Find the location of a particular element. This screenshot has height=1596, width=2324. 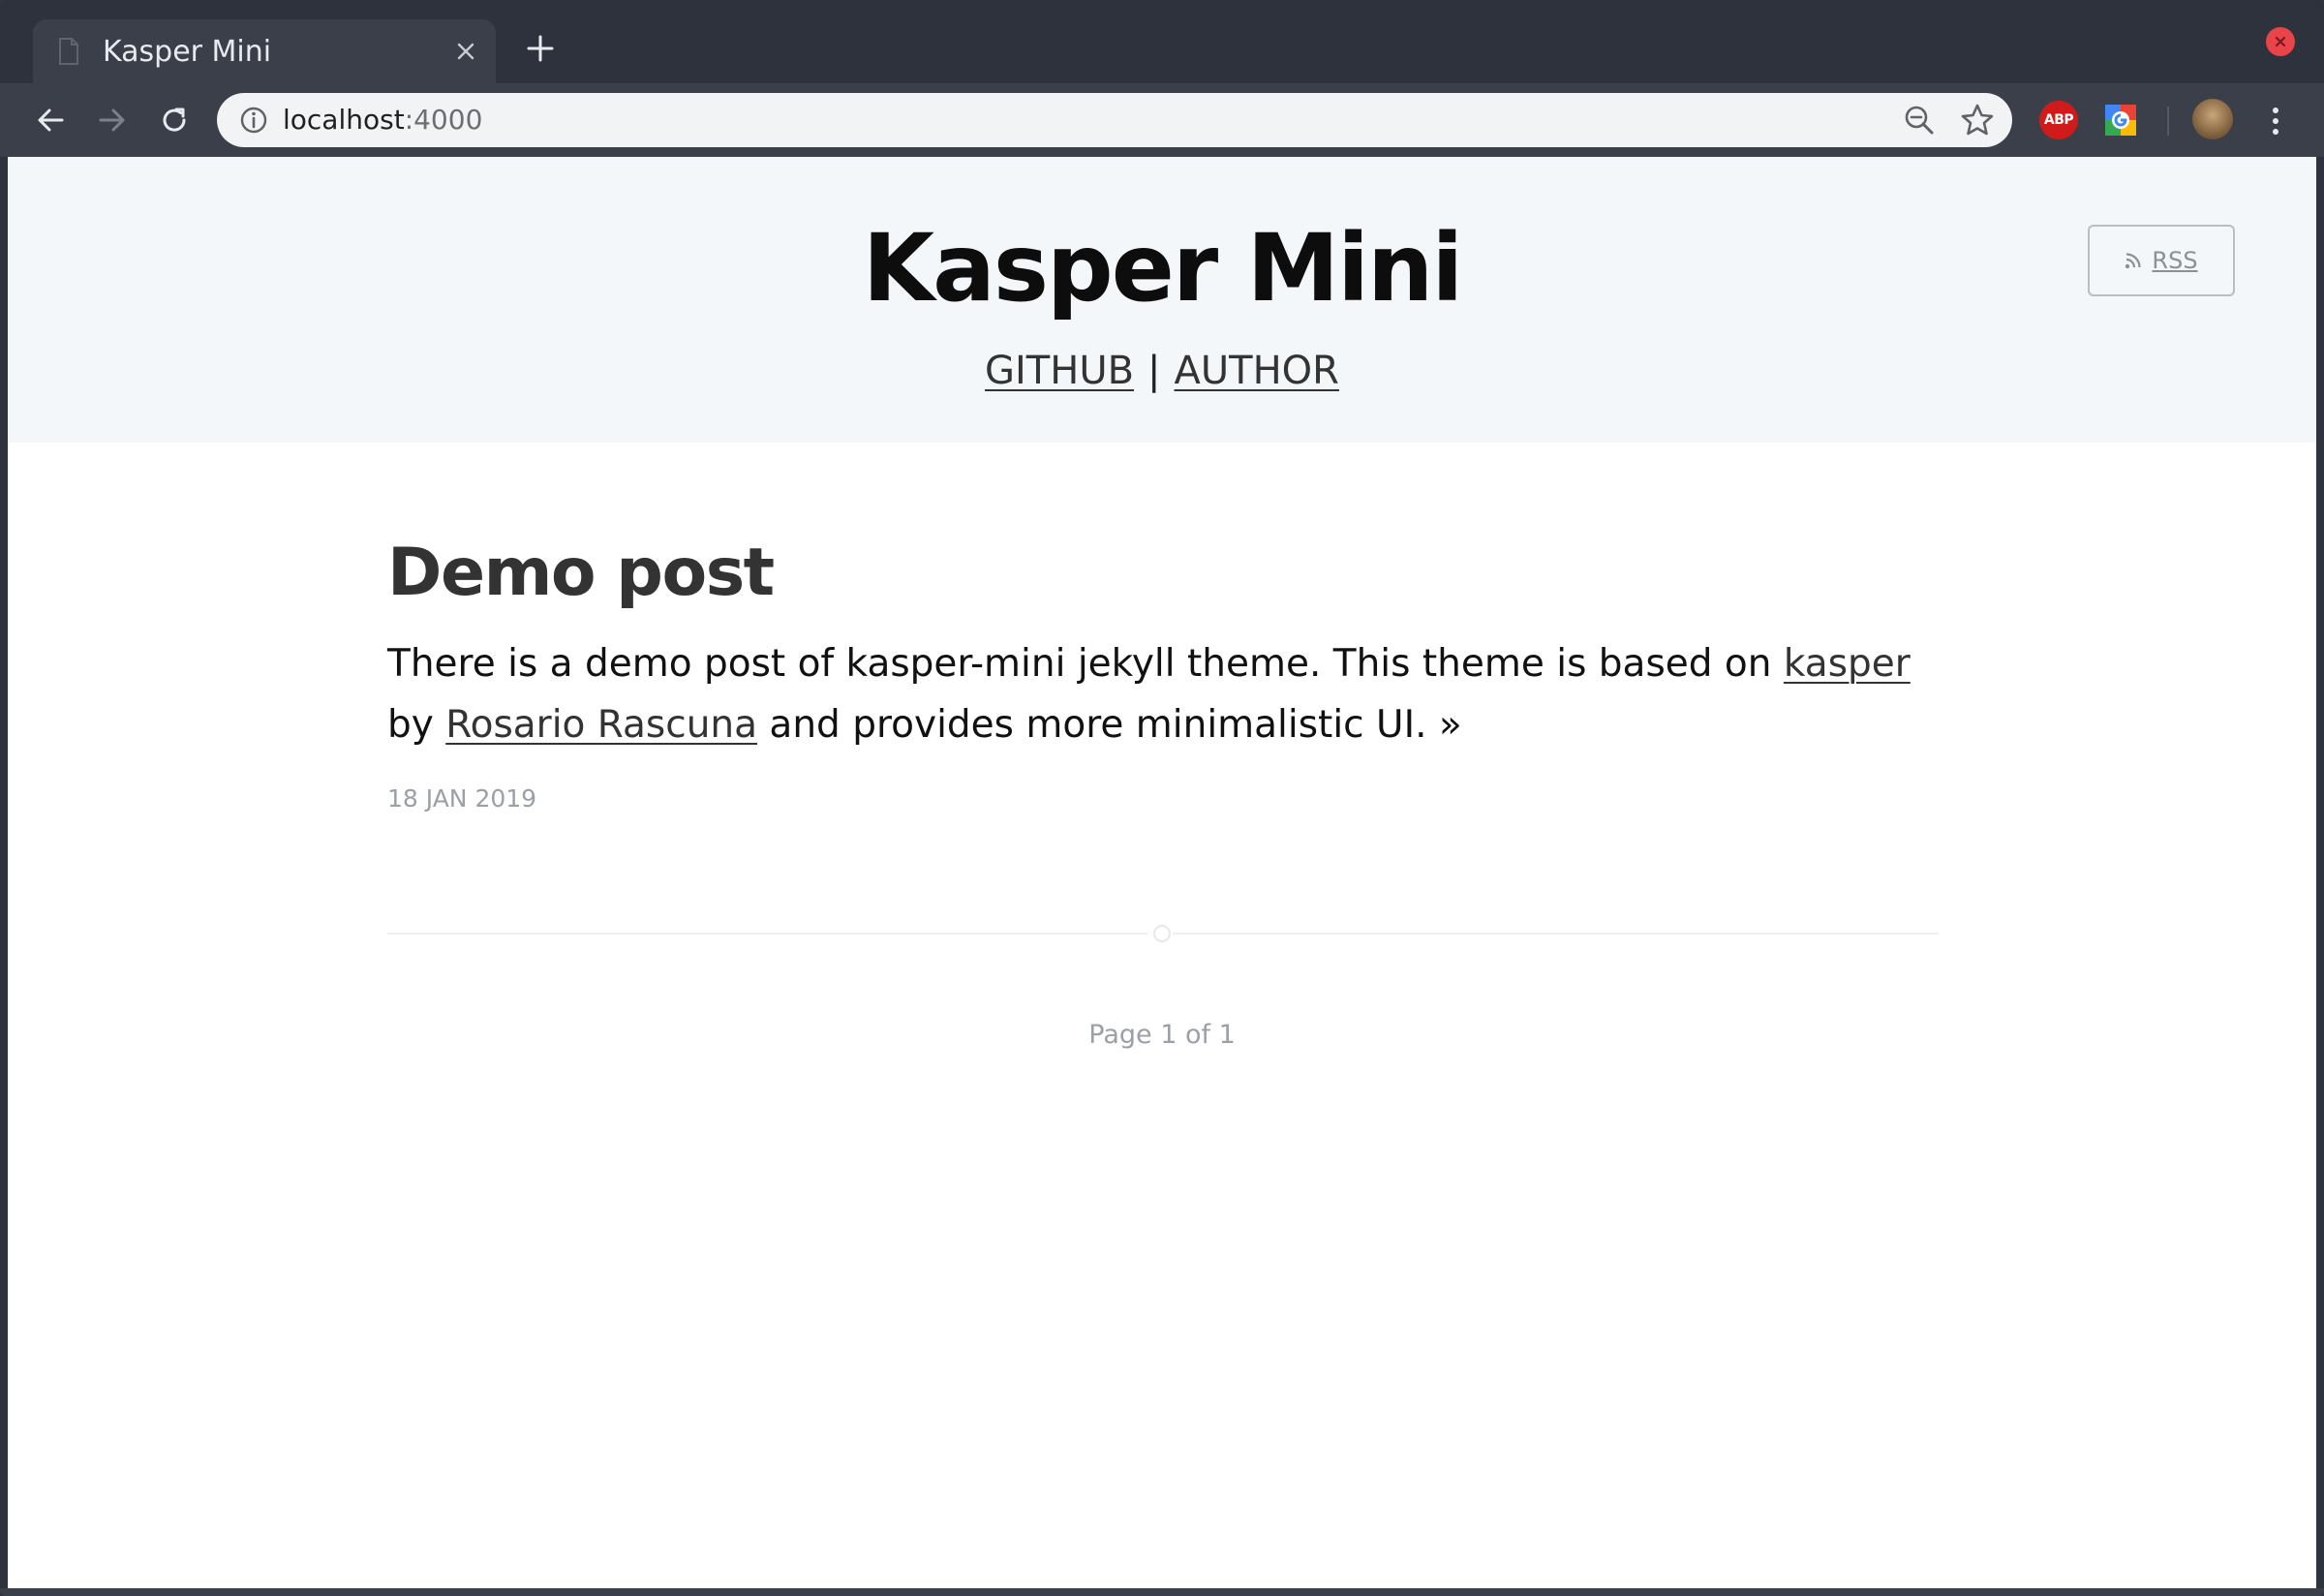

site-title: Kasper Mini is located at coordinates (1162, 268).